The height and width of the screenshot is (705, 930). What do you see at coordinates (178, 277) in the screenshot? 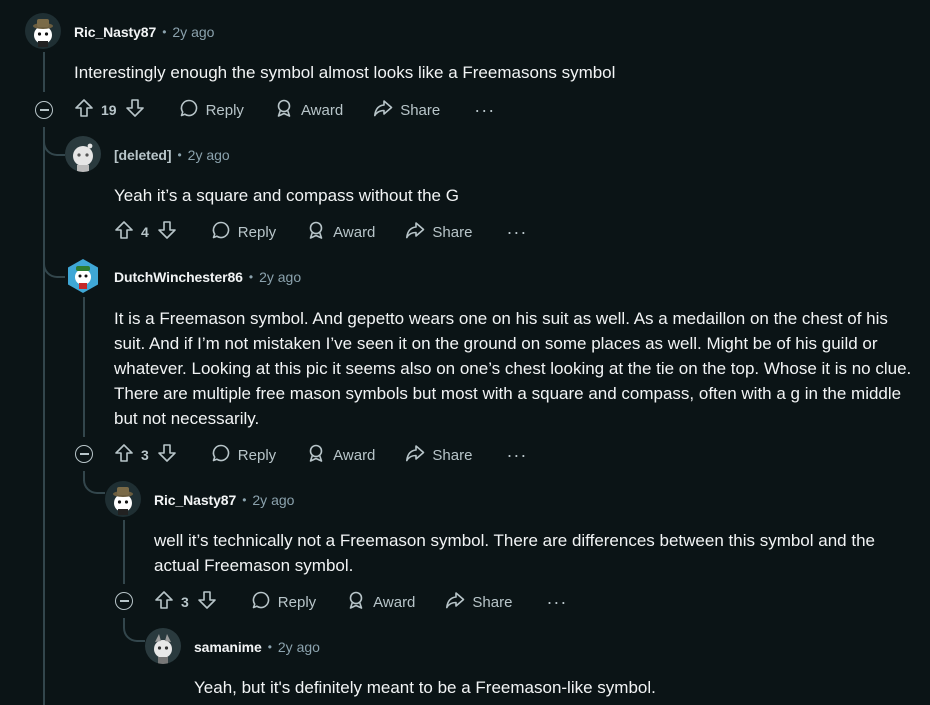
I see `author-name: DutchWinchester86` at bounding box center [178, 277].